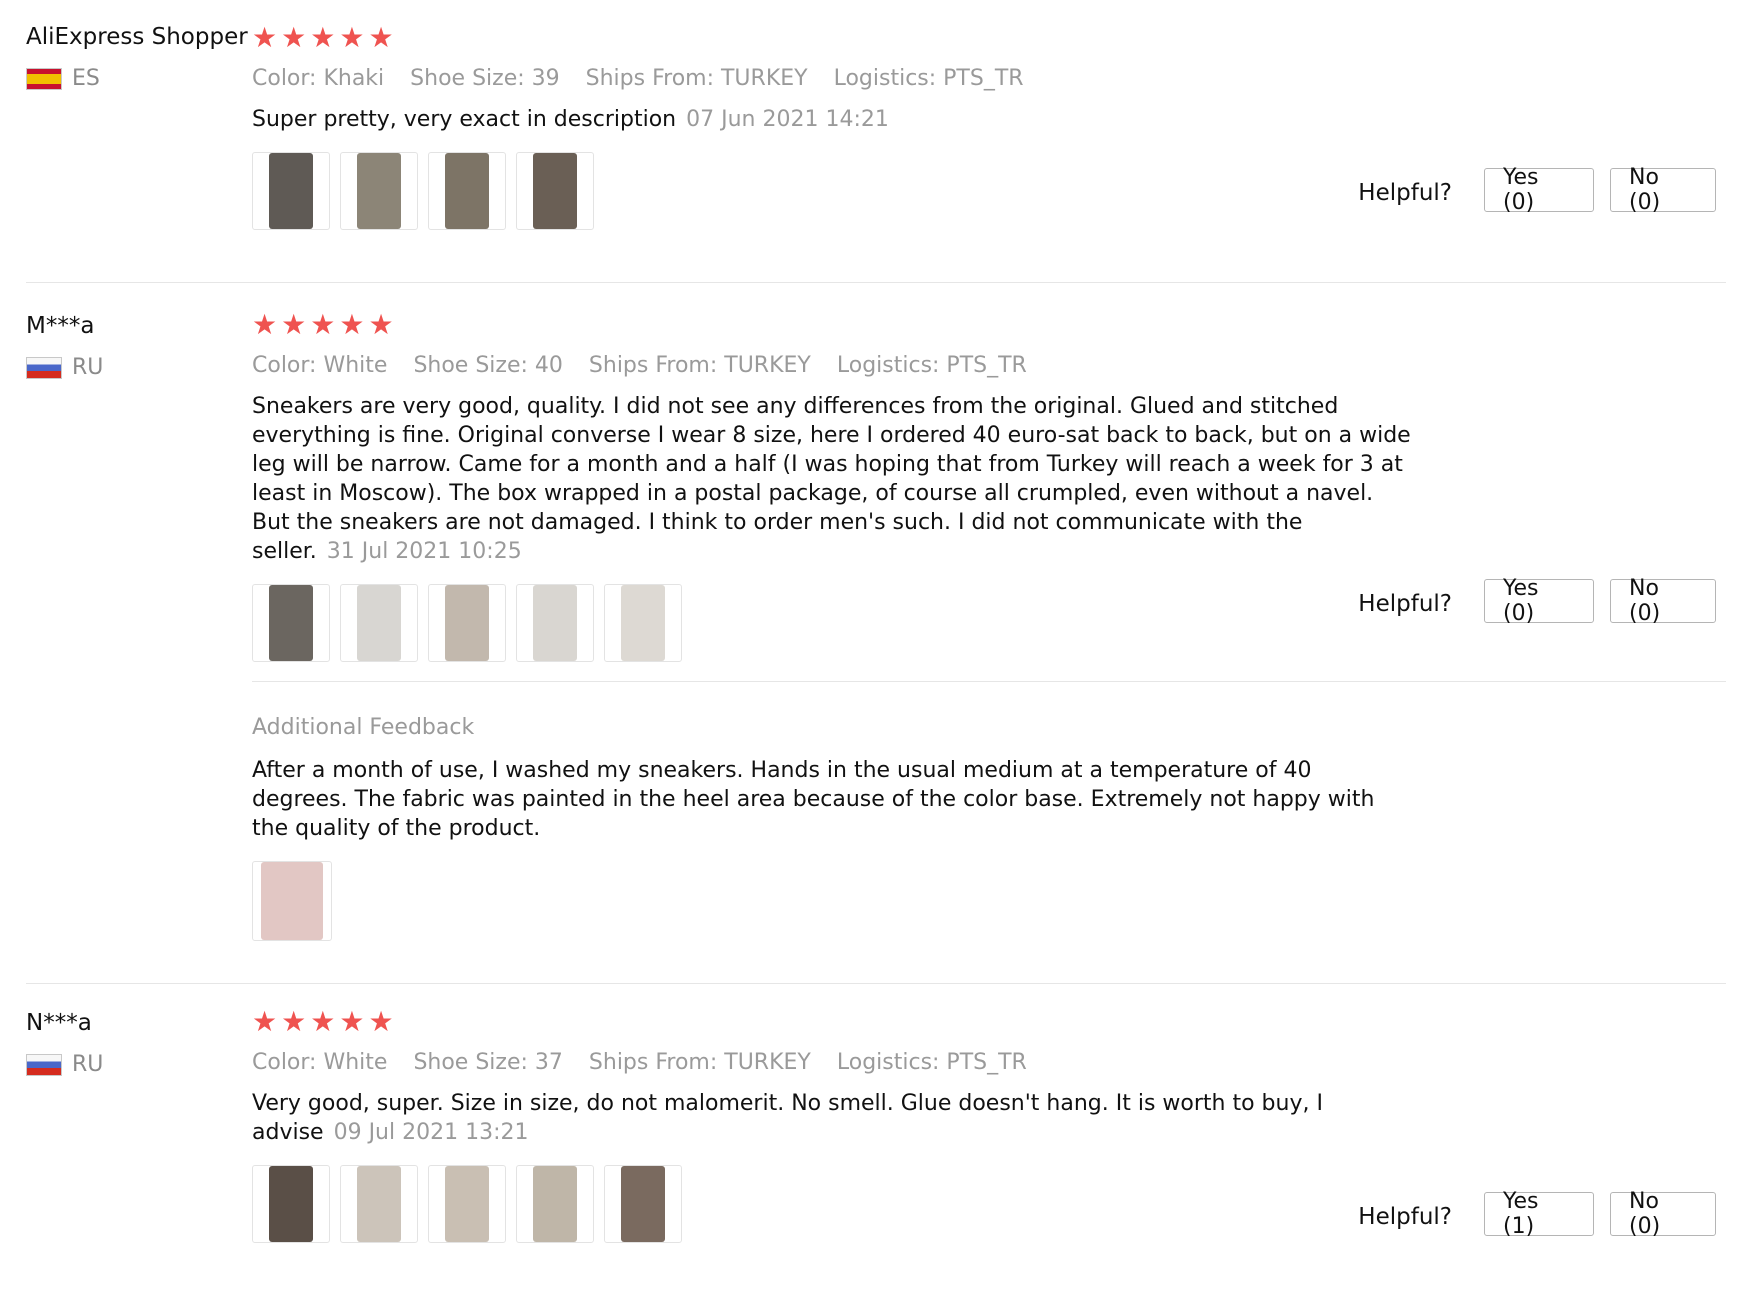  I want to click on reviewer-name: AliExpress Shopper, so click(137, 37).